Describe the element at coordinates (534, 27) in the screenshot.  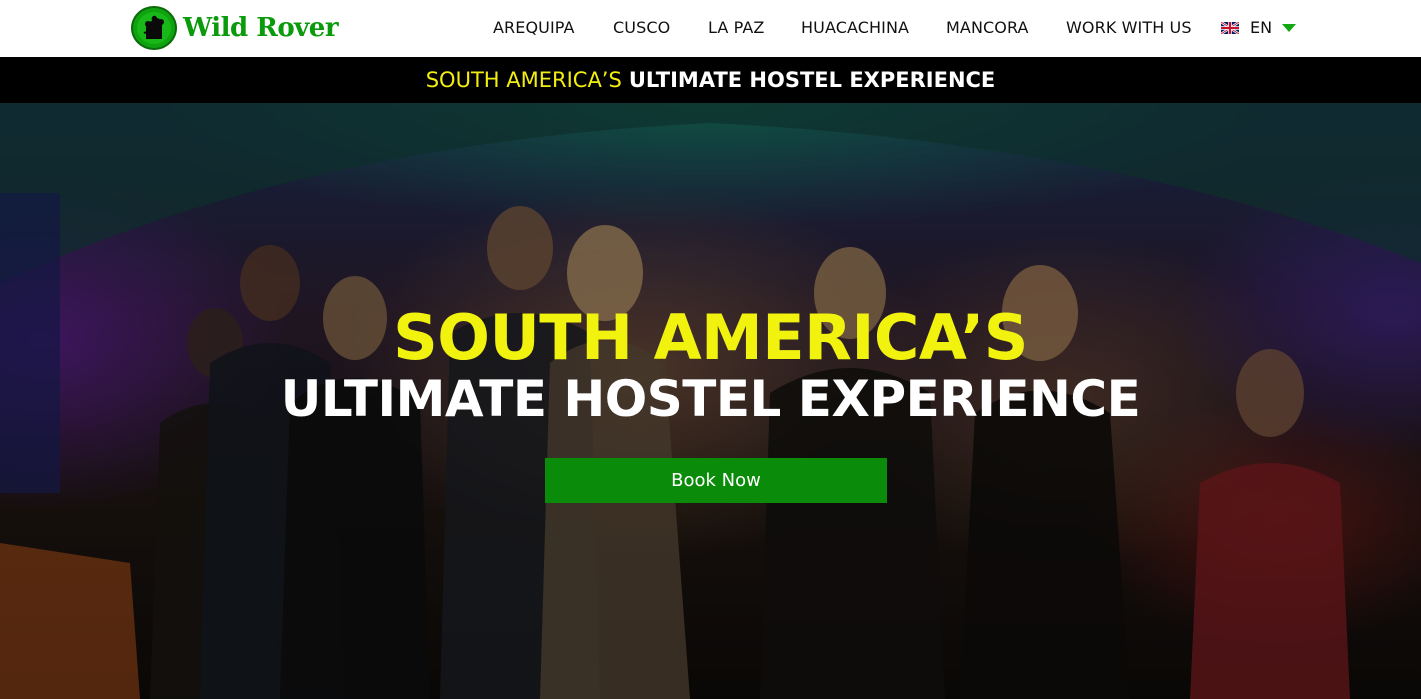
I see `nav-item-arequipa: AREQUIPA` at that location.